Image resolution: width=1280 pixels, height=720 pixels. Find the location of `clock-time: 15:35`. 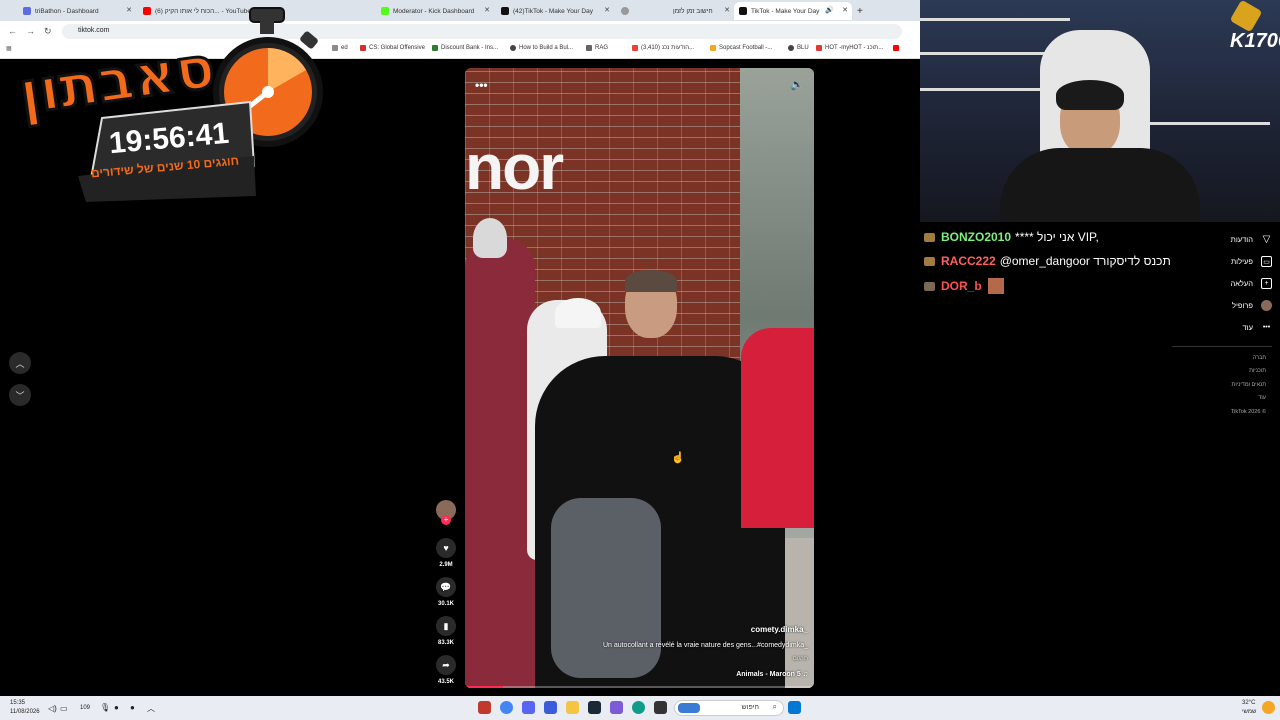

clock-time: 15:35 is located at coordinates (17, 703).